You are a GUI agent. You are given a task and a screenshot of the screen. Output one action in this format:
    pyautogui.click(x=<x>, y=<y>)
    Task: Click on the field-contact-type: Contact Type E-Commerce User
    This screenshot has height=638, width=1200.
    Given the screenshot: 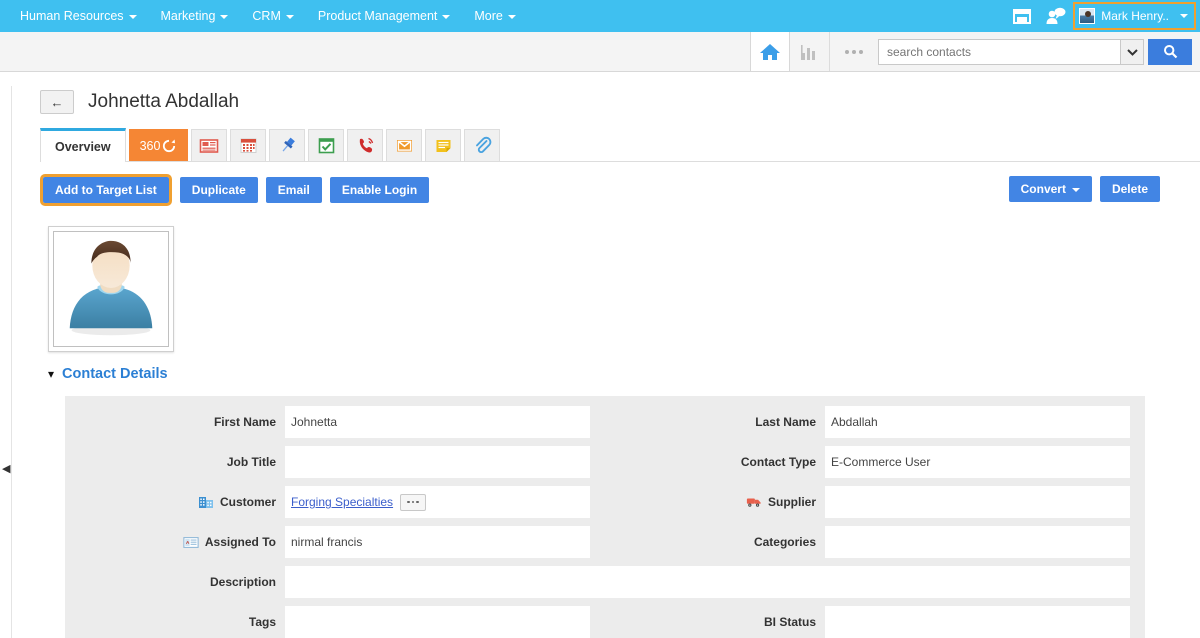 What is the action you would take?
    pyautogui.click(x=875, y=462)
    